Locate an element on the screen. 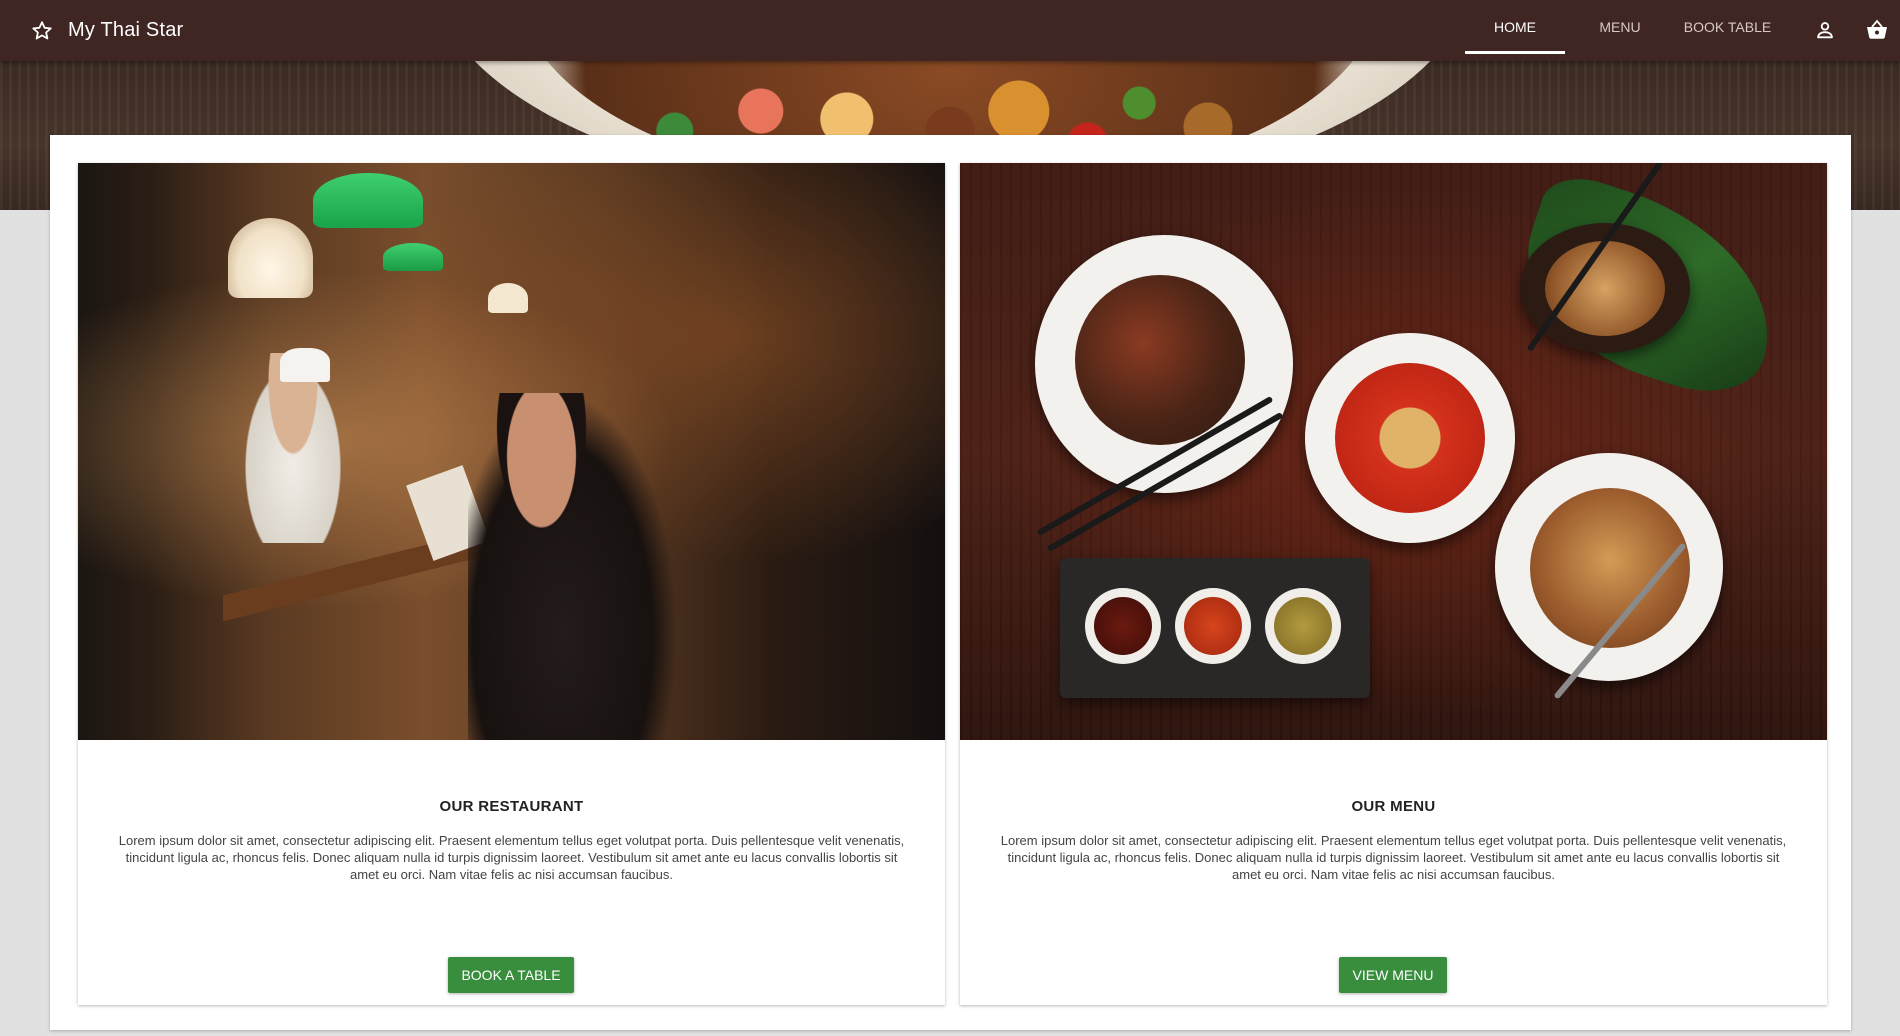 The image size is (1900, 1036). card-title: OUR MENU is located at coordinates (1393, 806).